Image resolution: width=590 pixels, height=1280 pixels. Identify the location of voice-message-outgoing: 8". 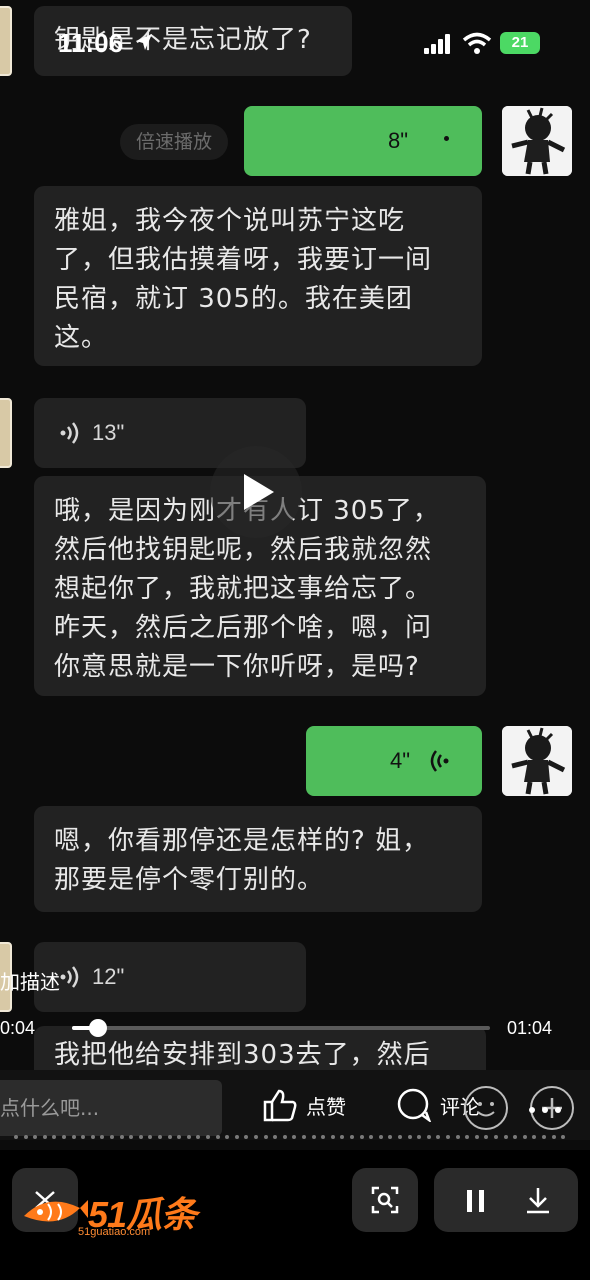
(363, 141).